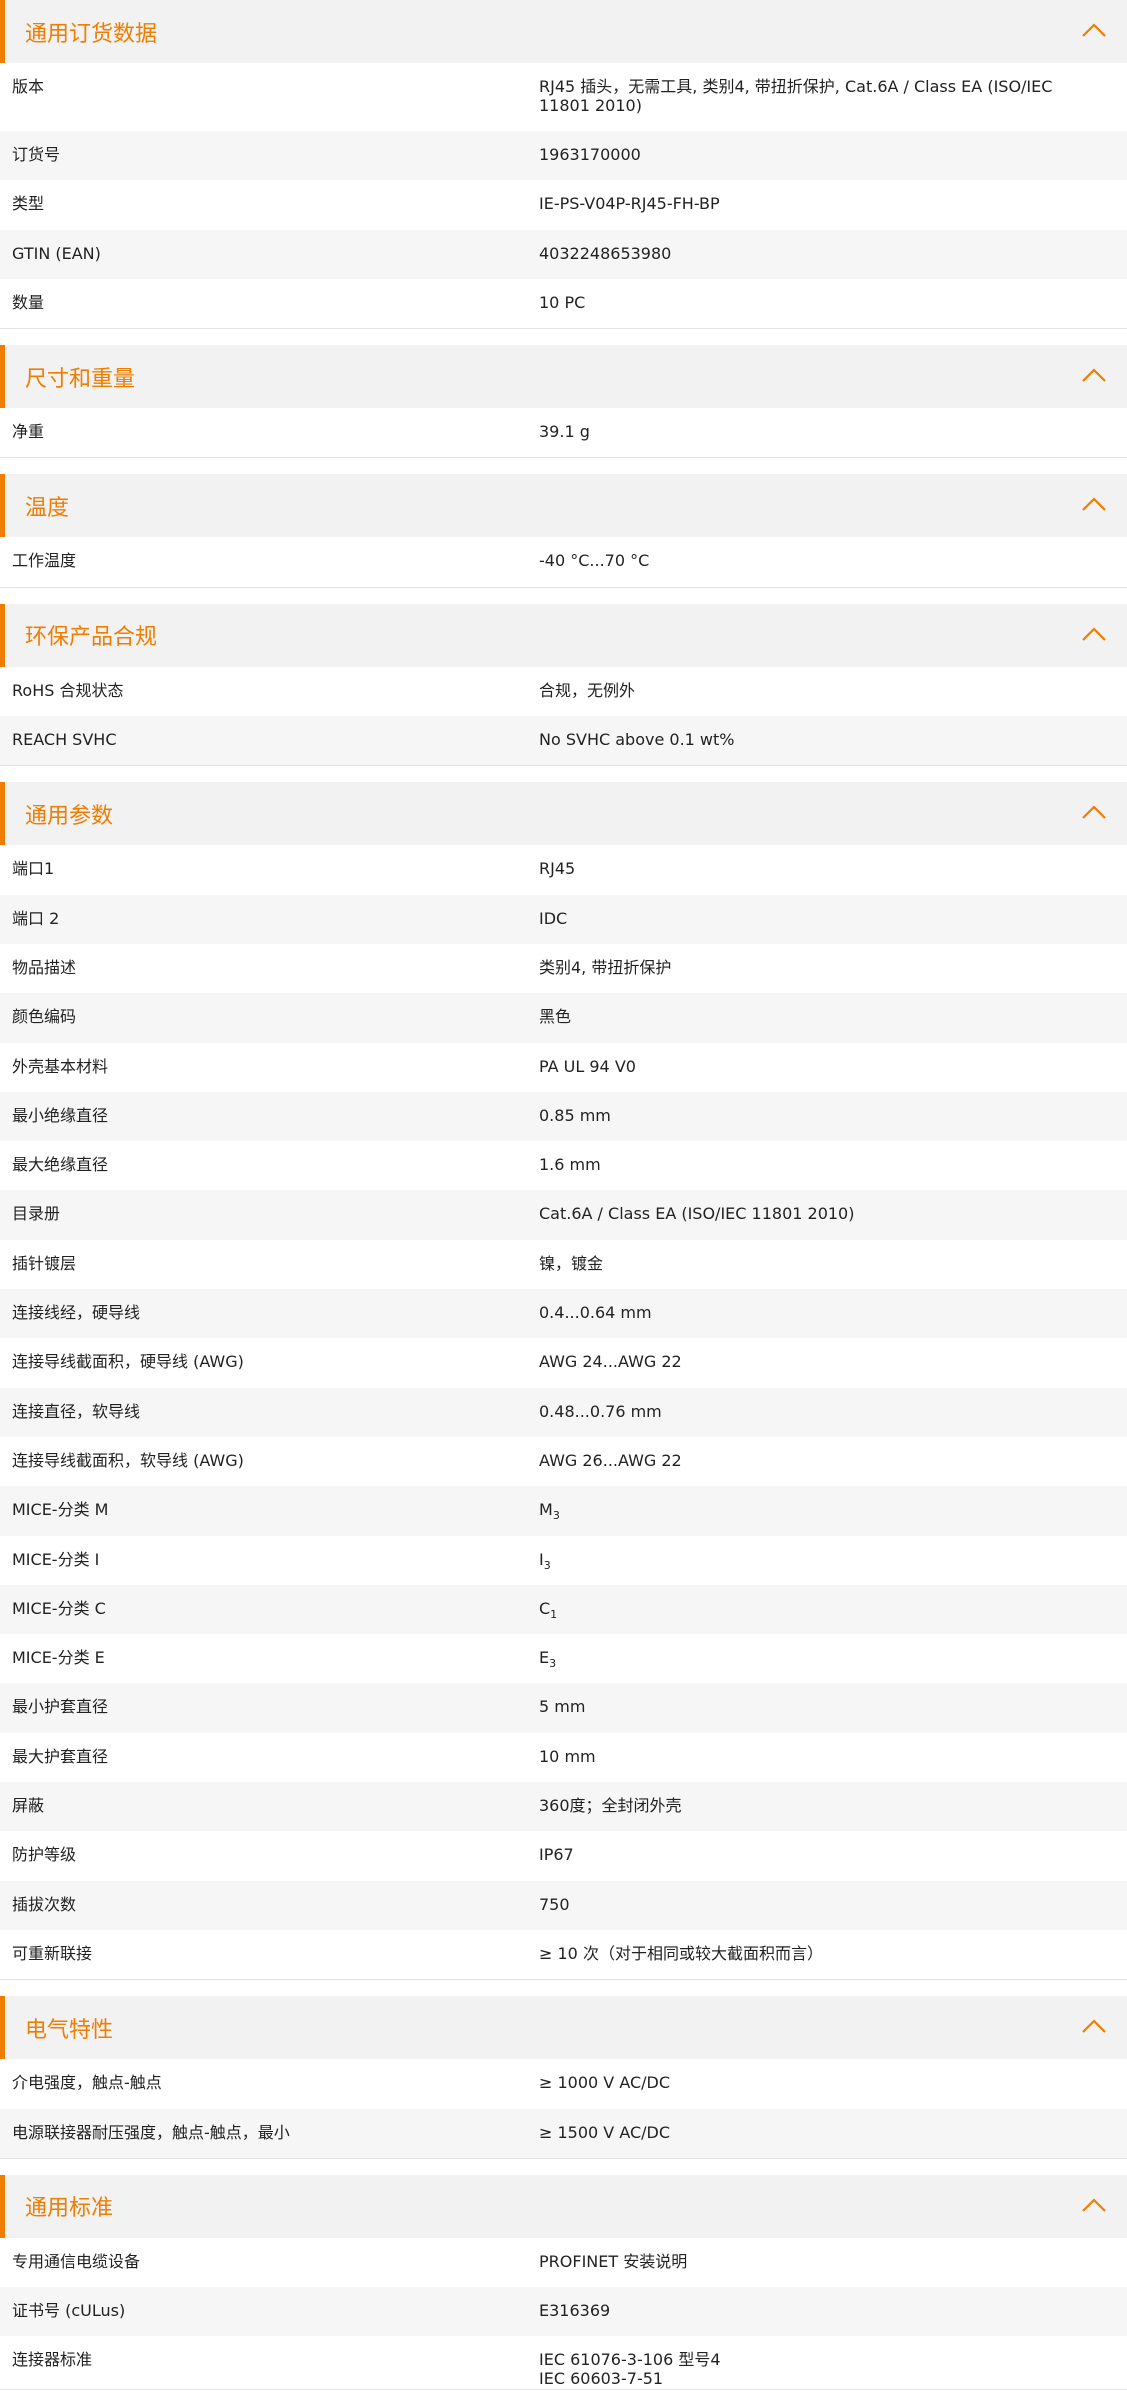 The image size is (1127, 2404). I want to click on spec-value: 1963170000, so click(833, 154).